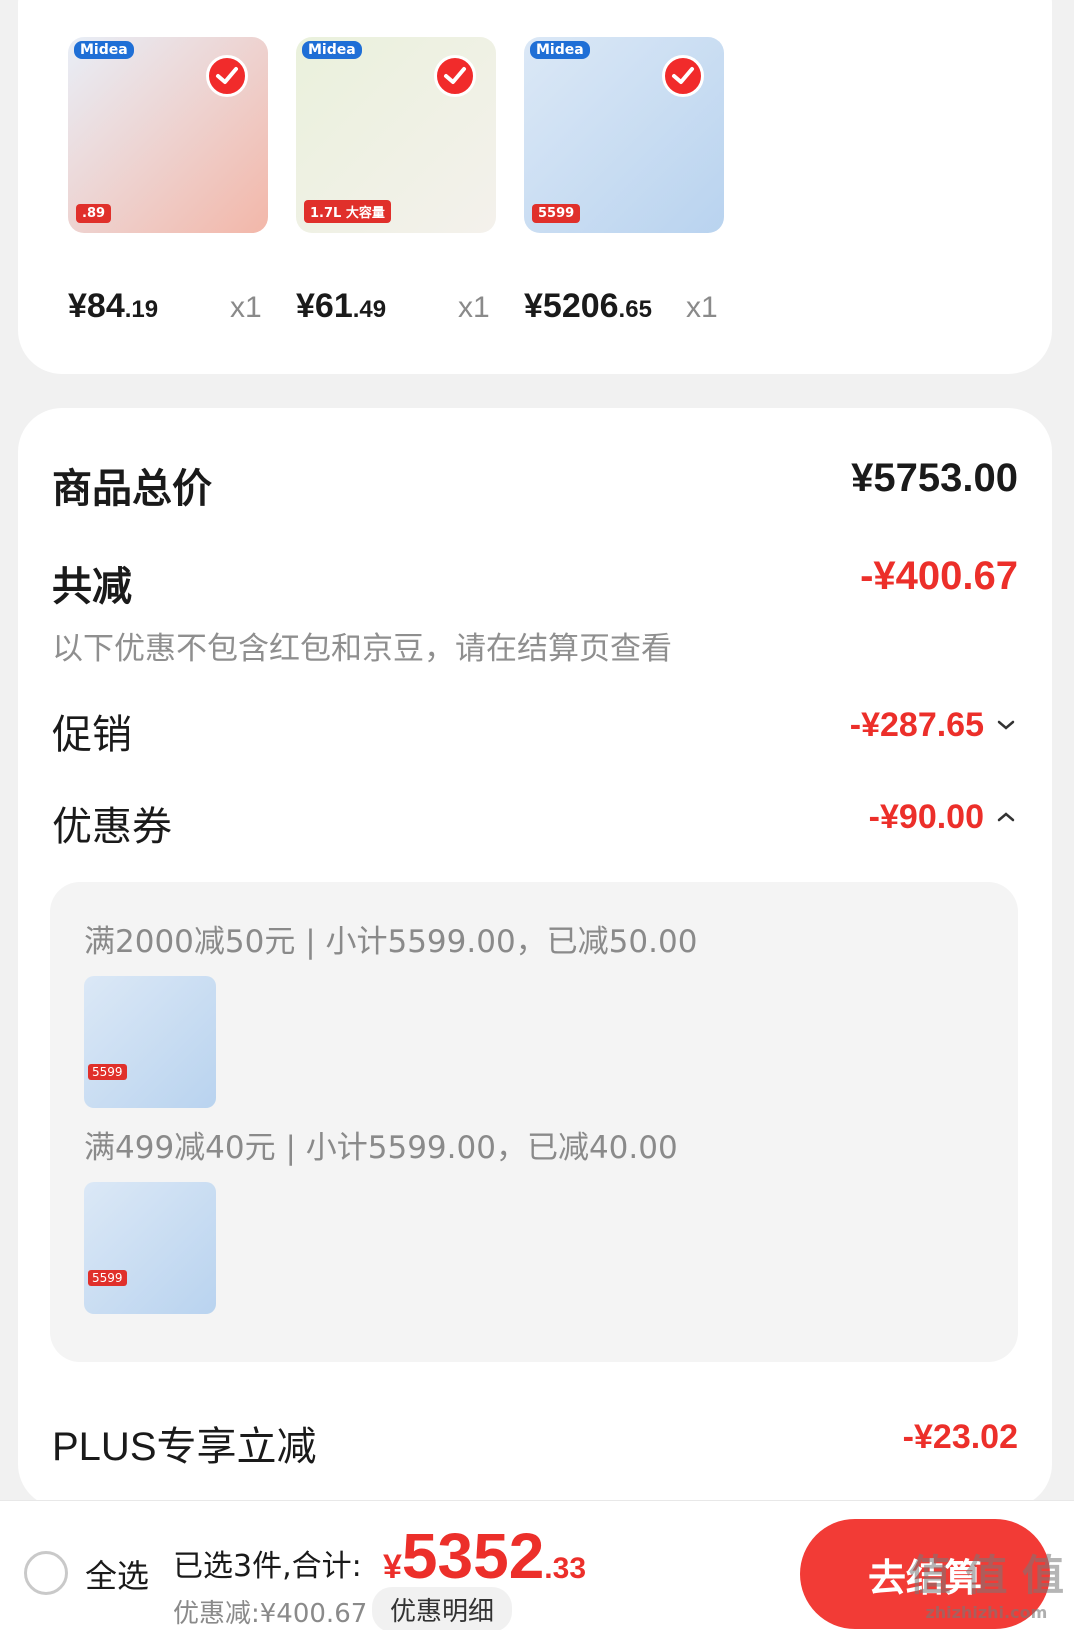 The image size is (1074, 1630). What do you see at coordinates (92, 735) in the screenshot?
I see `promotion-label: 促销` at bounding box center [92, 735].